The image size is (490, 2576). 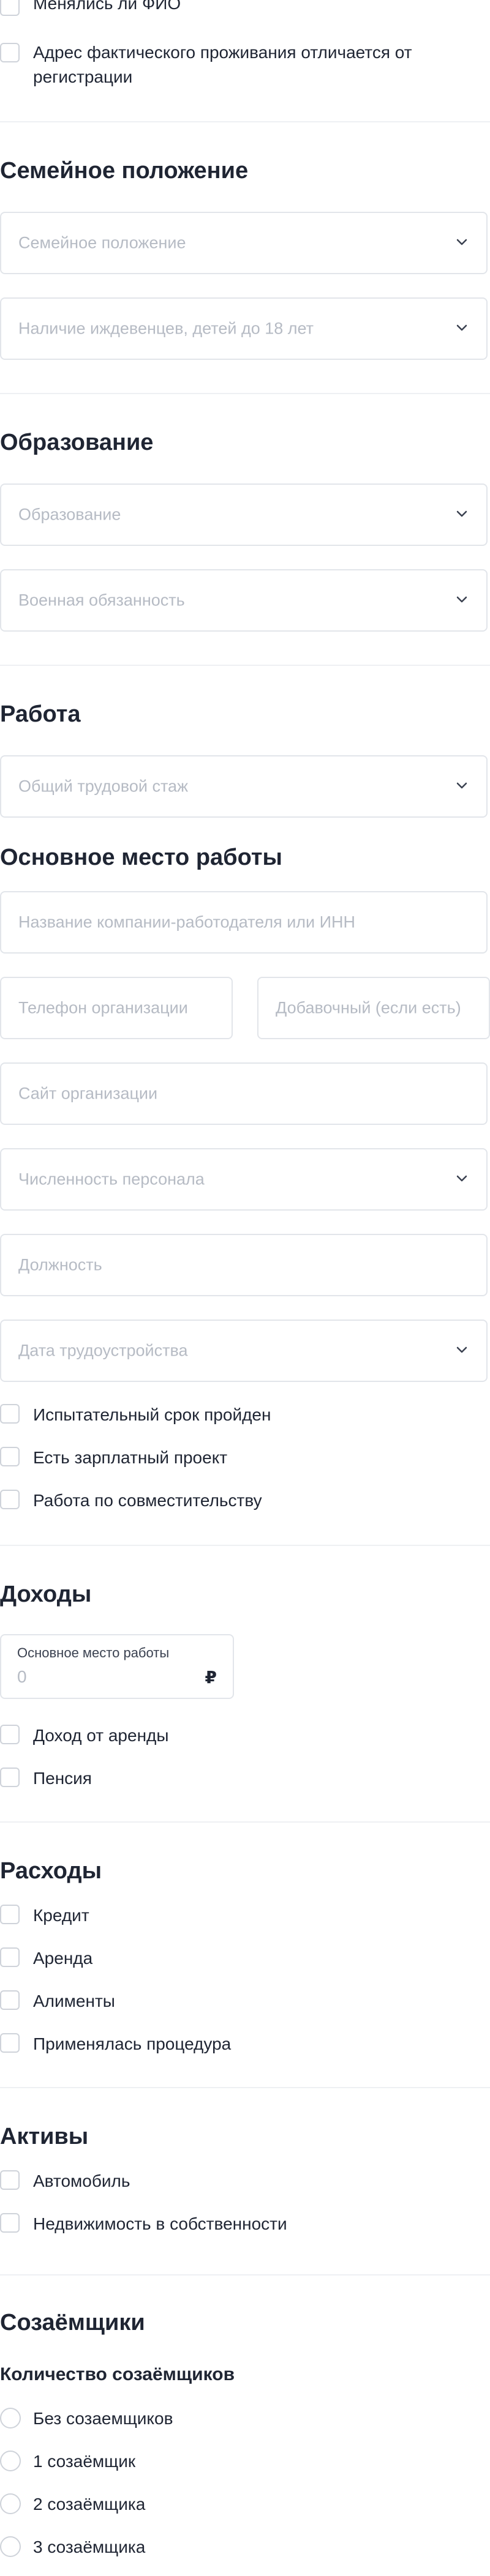 I want to click on address-differs-checkbox, so click(x=10, y=52).